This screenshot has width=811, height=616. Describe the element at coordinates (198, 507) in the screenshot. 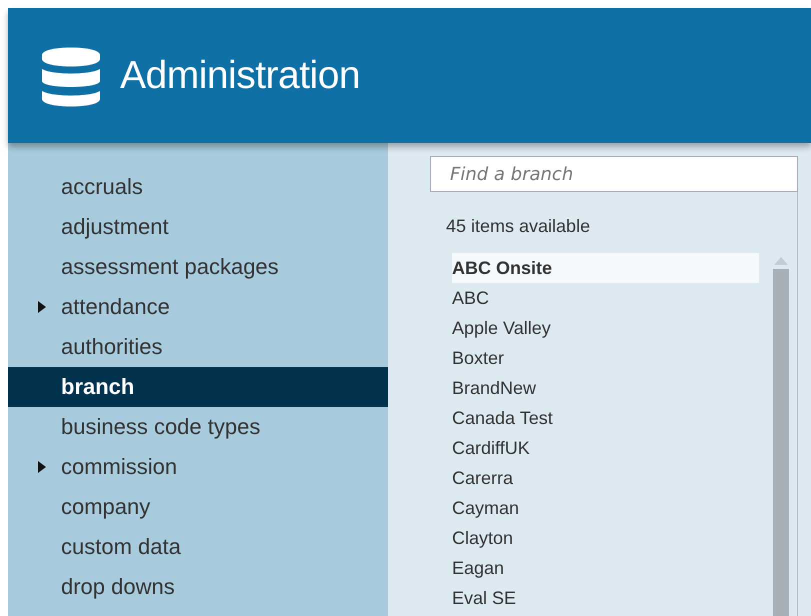

I see `sidebar-item: company` at that location.